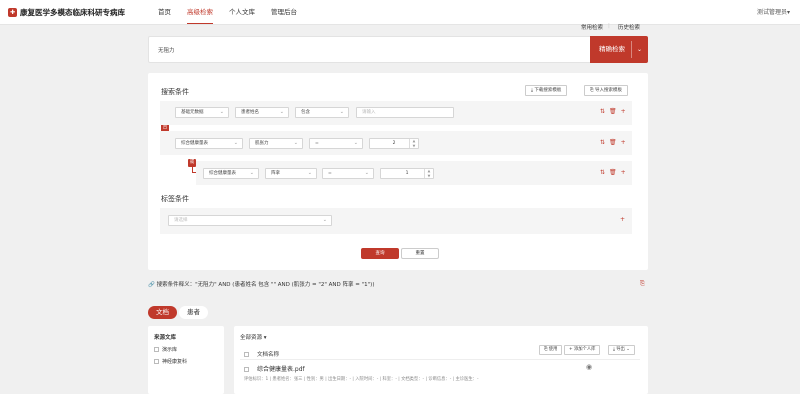 This screenshot has width=800, height=394. Describe the element at coordinates (209, 143) in the screenshot. I see `source-select-2: 综合健康量表 ⌄` at that location.